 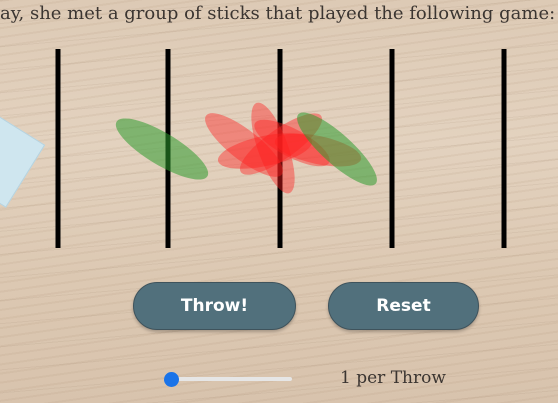 I want to click on stick-non-crossing, so click(x=162, y=149).